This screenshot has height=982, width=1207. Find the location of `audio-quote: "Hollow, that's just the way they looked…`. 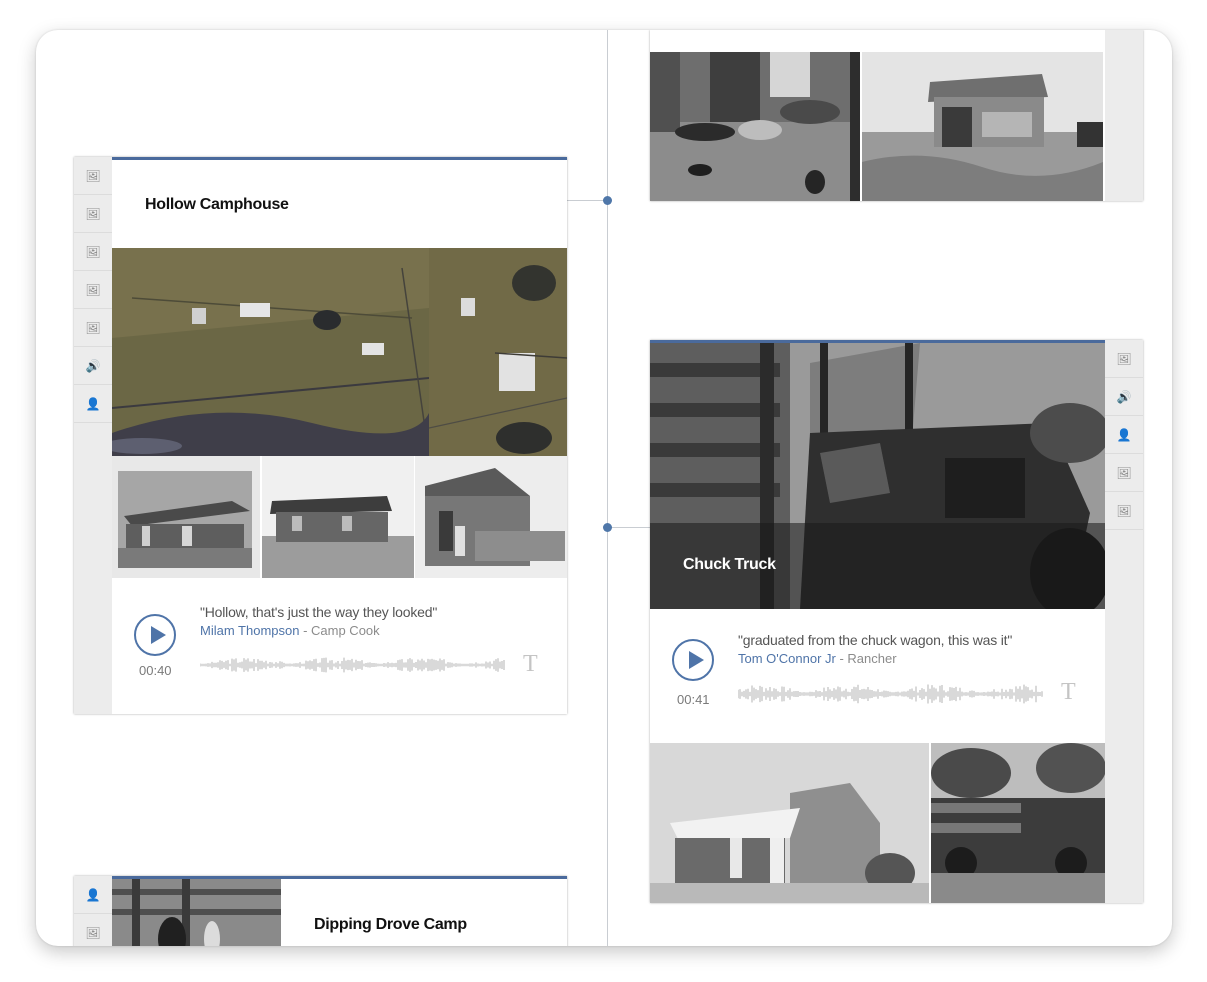

audio-quote: "Hollow, that's just the way they looked… is located at coordinates (319, 612).